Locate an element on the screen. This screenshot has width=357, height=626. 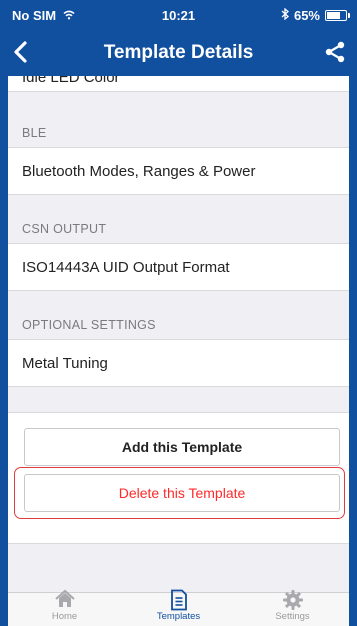
tab-bar: Home Templates Settings is located at coordinates (178, 607).